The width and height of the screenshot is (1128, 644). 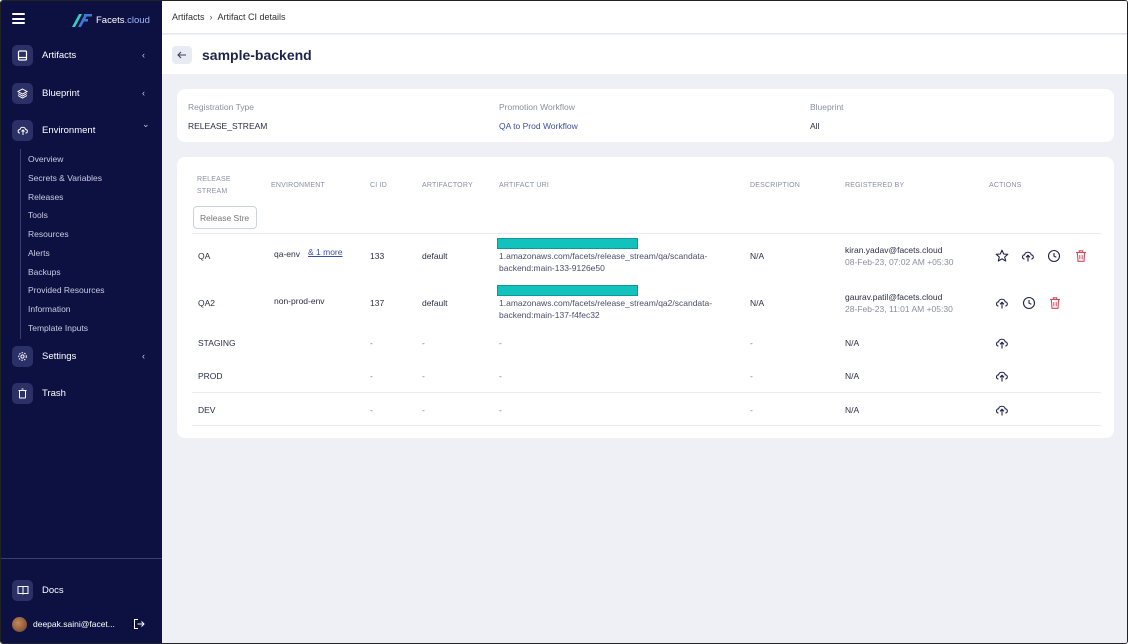 What do you see at coordinates (221, 107) in the screenshot?
I see `registration-type-label: Registration Type` at bounding box center [221, 107].